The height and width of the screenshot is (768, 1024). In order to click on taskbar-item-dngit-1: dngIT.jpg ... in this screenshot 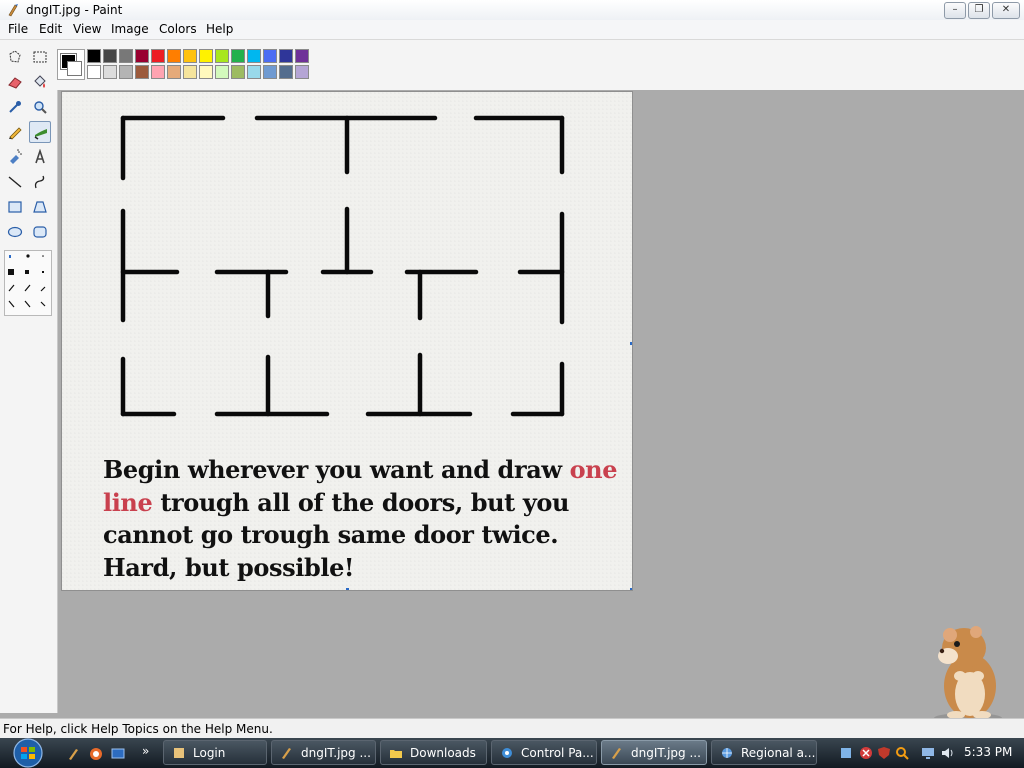, I will do `click(323, 752)`.